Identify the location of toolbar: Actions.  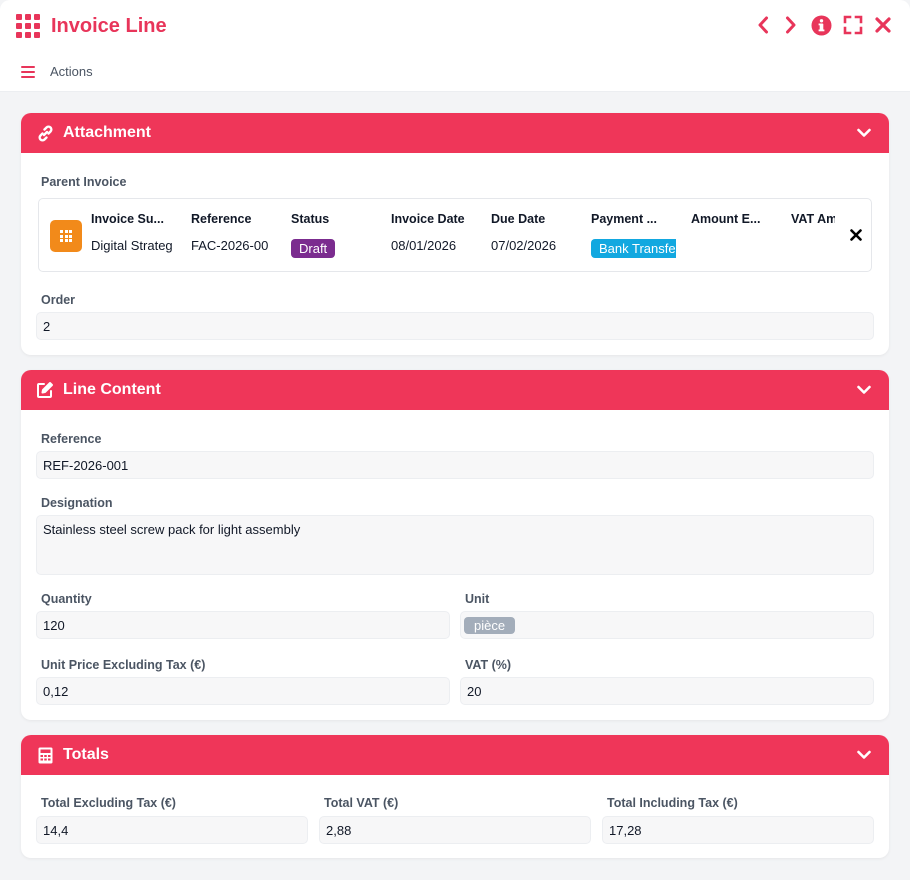
(455, 72).